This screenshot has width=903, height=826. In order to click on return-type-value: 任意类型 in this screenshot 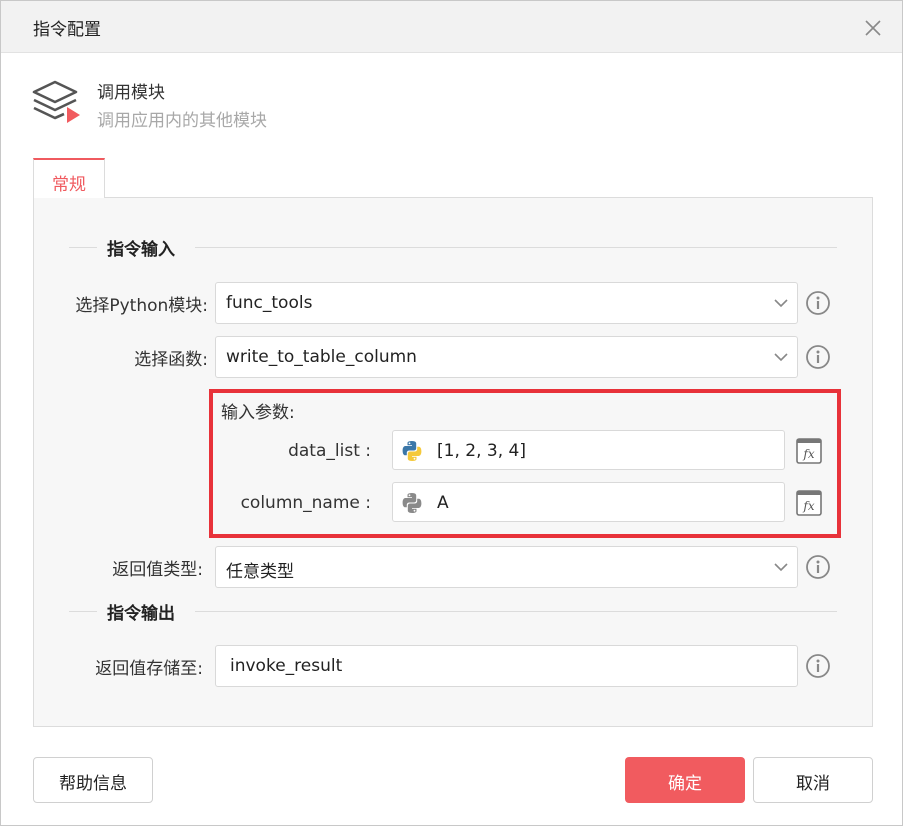, I will do `click(260, 572)`.